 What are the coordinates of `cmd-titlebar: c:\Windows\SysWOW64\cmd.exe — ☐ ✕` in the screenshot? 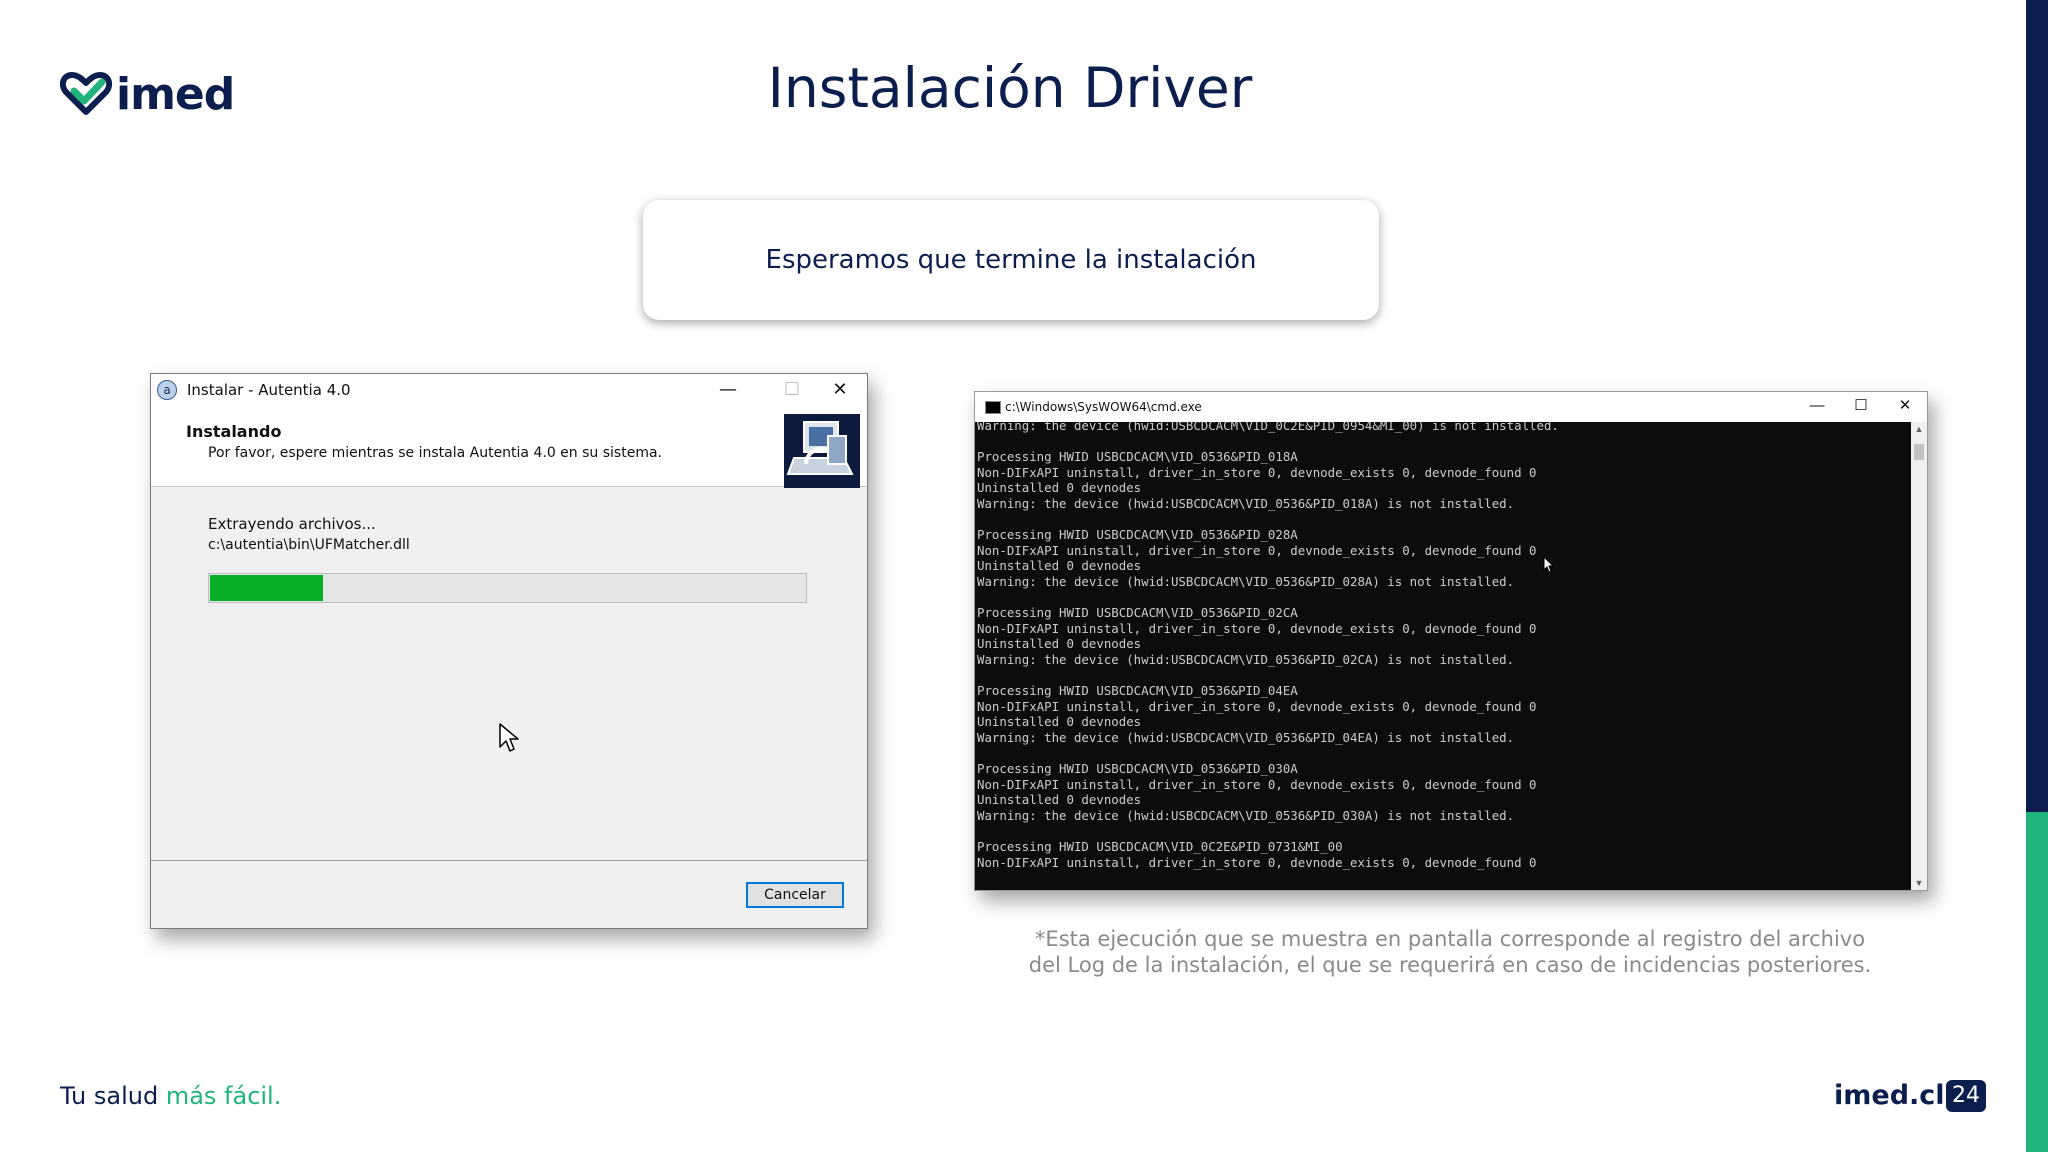 It's located at (1451, 407).